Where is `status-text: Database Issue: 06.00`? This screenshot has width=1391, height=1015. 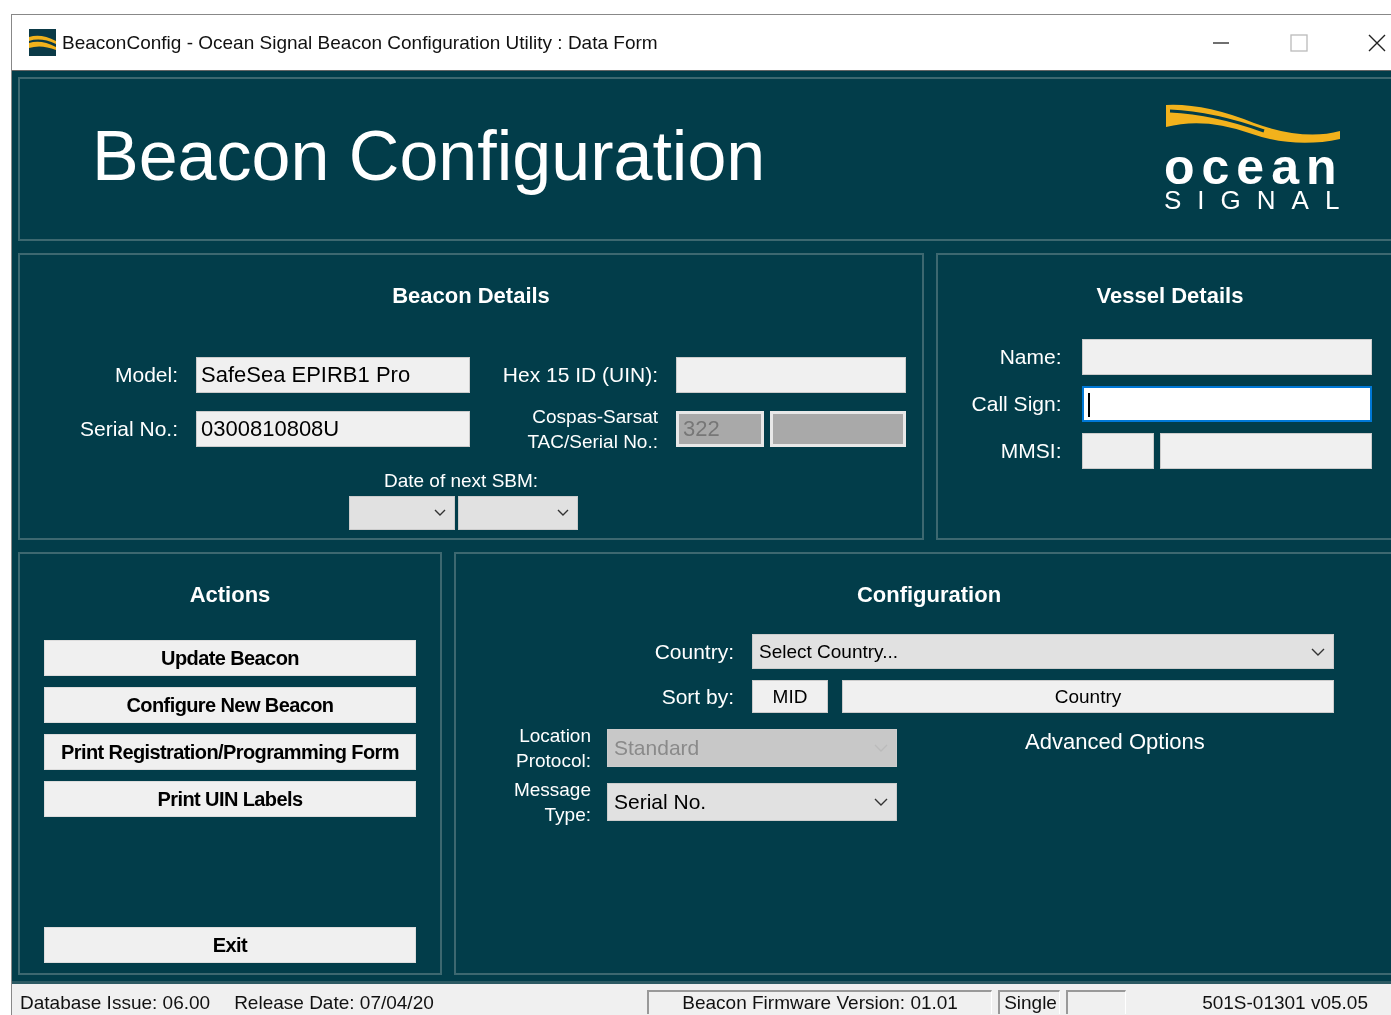
status-text: Database Issue: 06.00 is located at coordinates (115, 1003).